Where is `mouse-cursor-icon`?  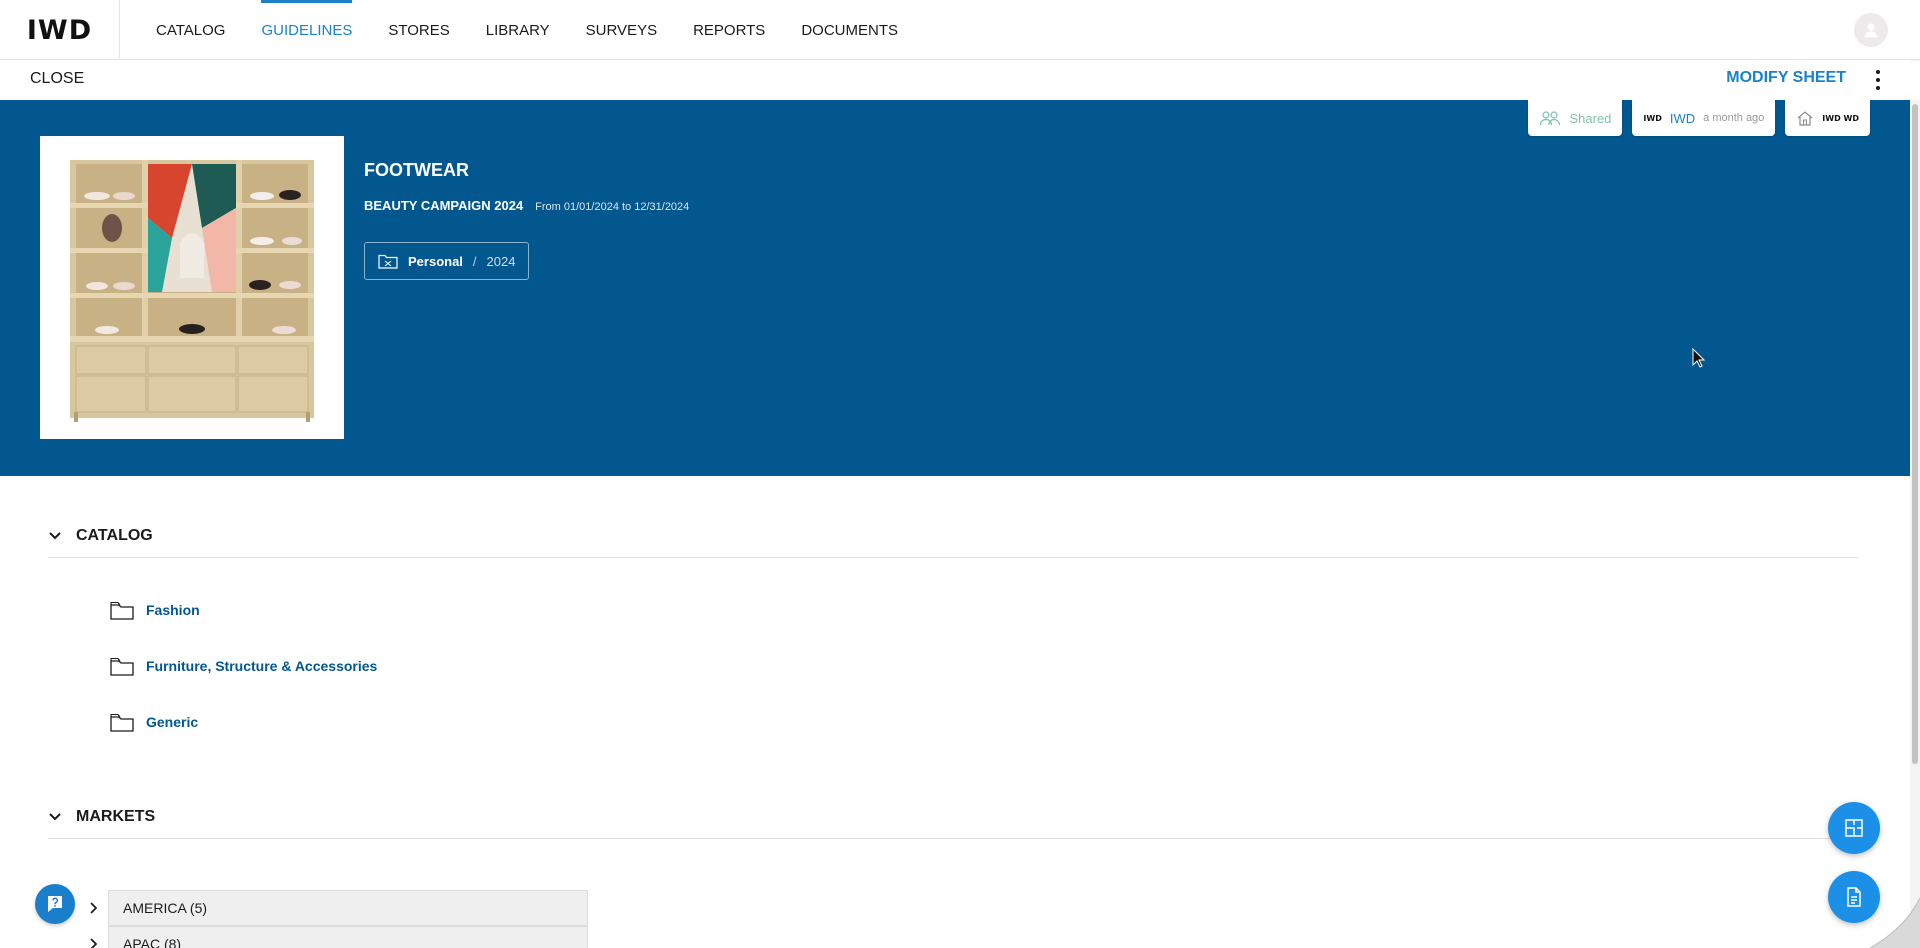 mouse-cursor-icon is located at coordinates (1699, 358).